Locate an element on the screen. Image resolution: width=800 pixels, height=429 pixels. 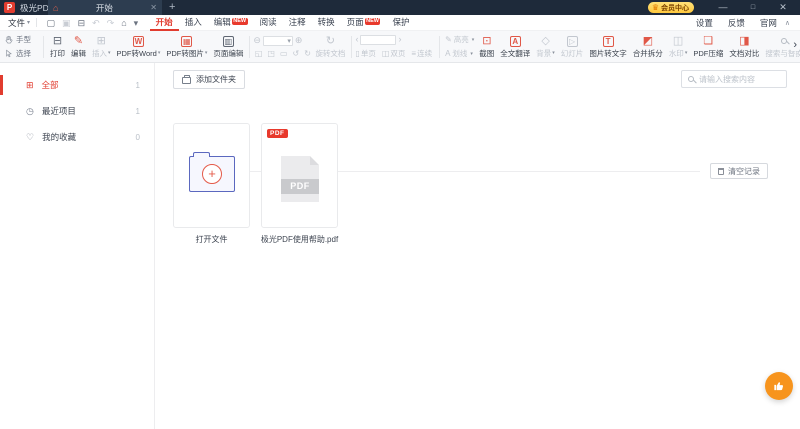
actual-size-icon: ▭ is located at coordinates (283, 53).